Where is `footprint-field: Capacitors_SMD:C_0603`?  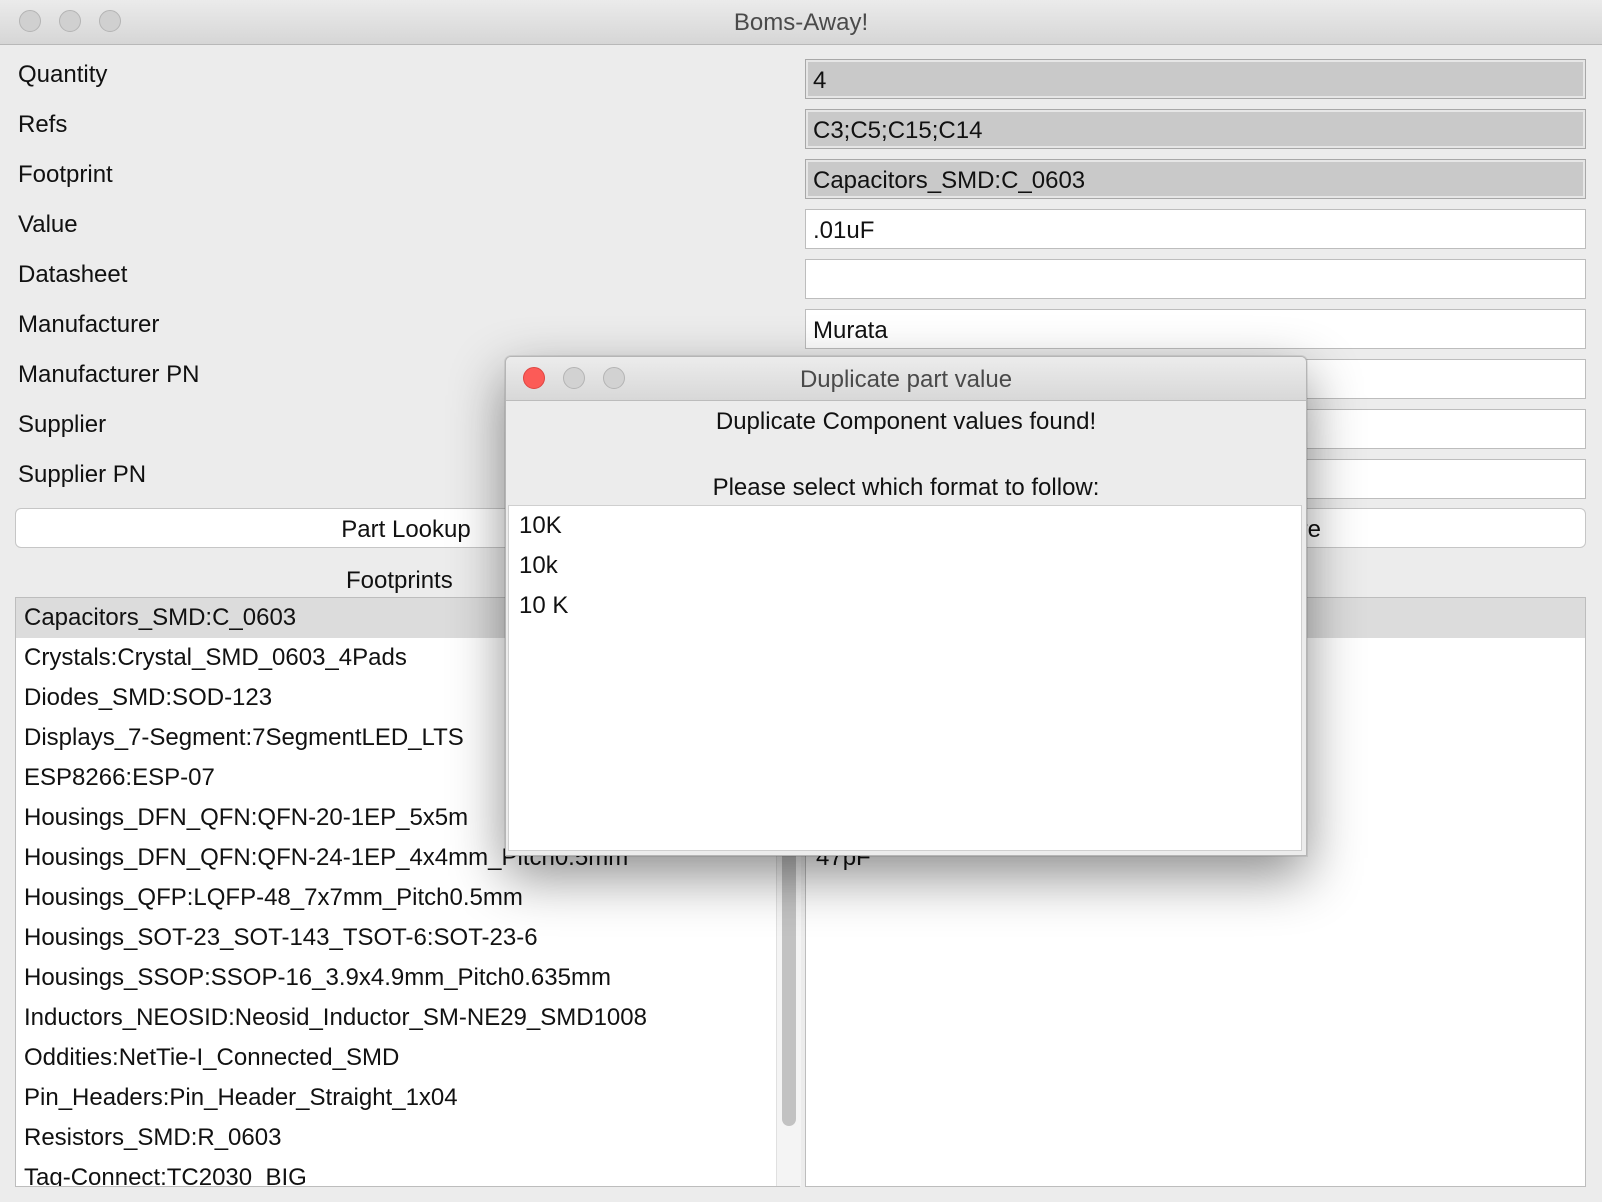
footprint-field: Capacitors_SMD:C_0603 is located at coordinates (1195, 179).